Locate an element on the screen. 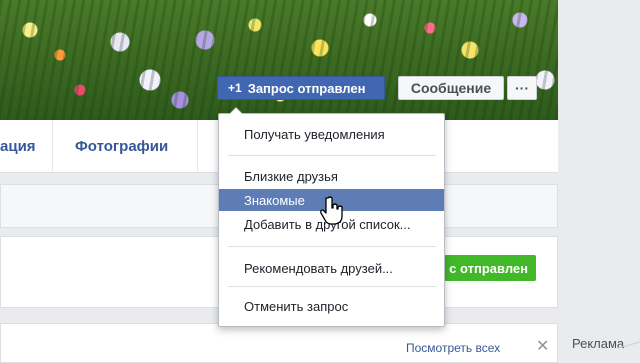  more-options-button: ··· is located at coordinates (522, 88).